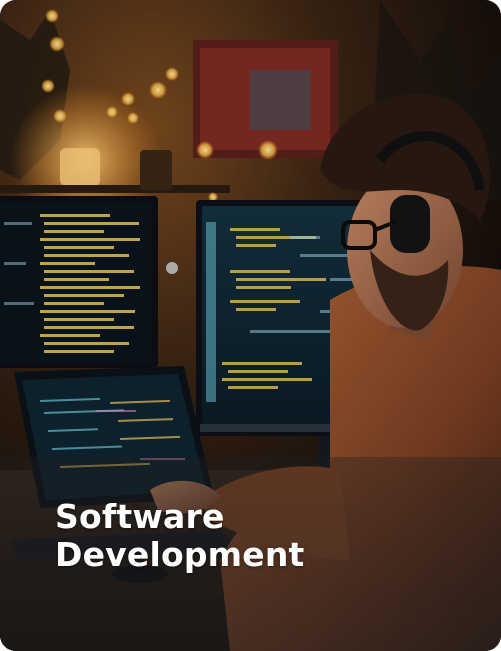 Image resolution: width=501 pixels, height=651 pixels. I want to click on card-title-line-1: Software, so click(140, 516).